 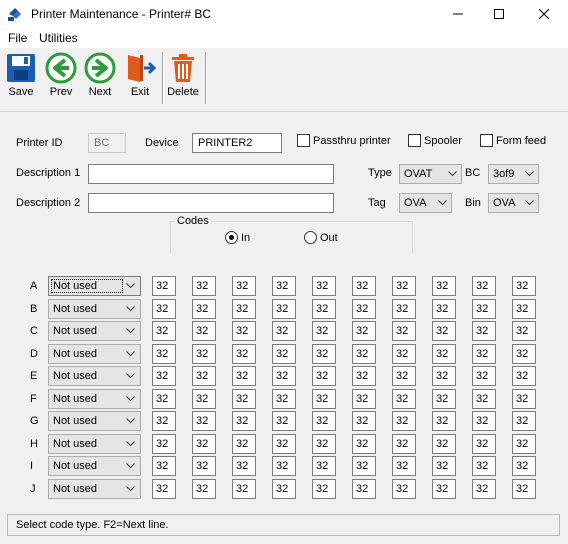 What do you see at coordinates (17, 38) in the screenshot?
I see `menu-file: File` at bounding box center [17, 38].